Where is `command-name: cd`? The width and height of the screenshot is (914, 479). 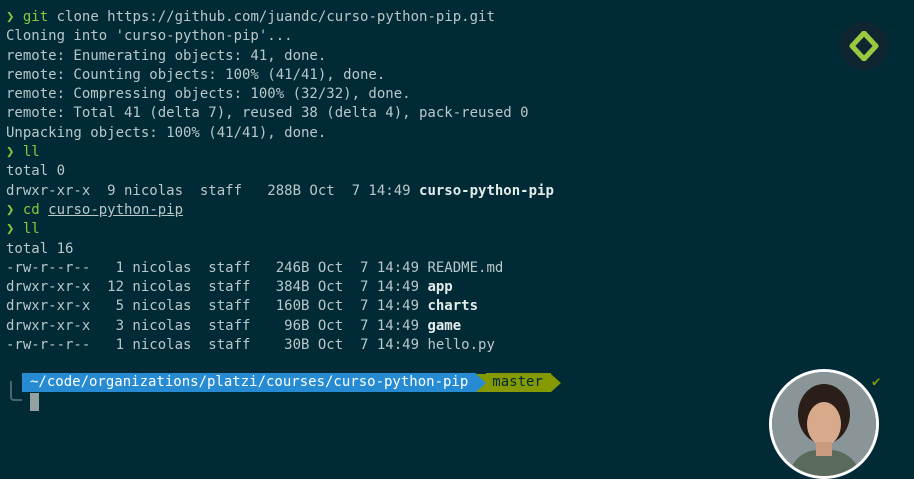
command-name: cd is located at coordinates (31, 209).